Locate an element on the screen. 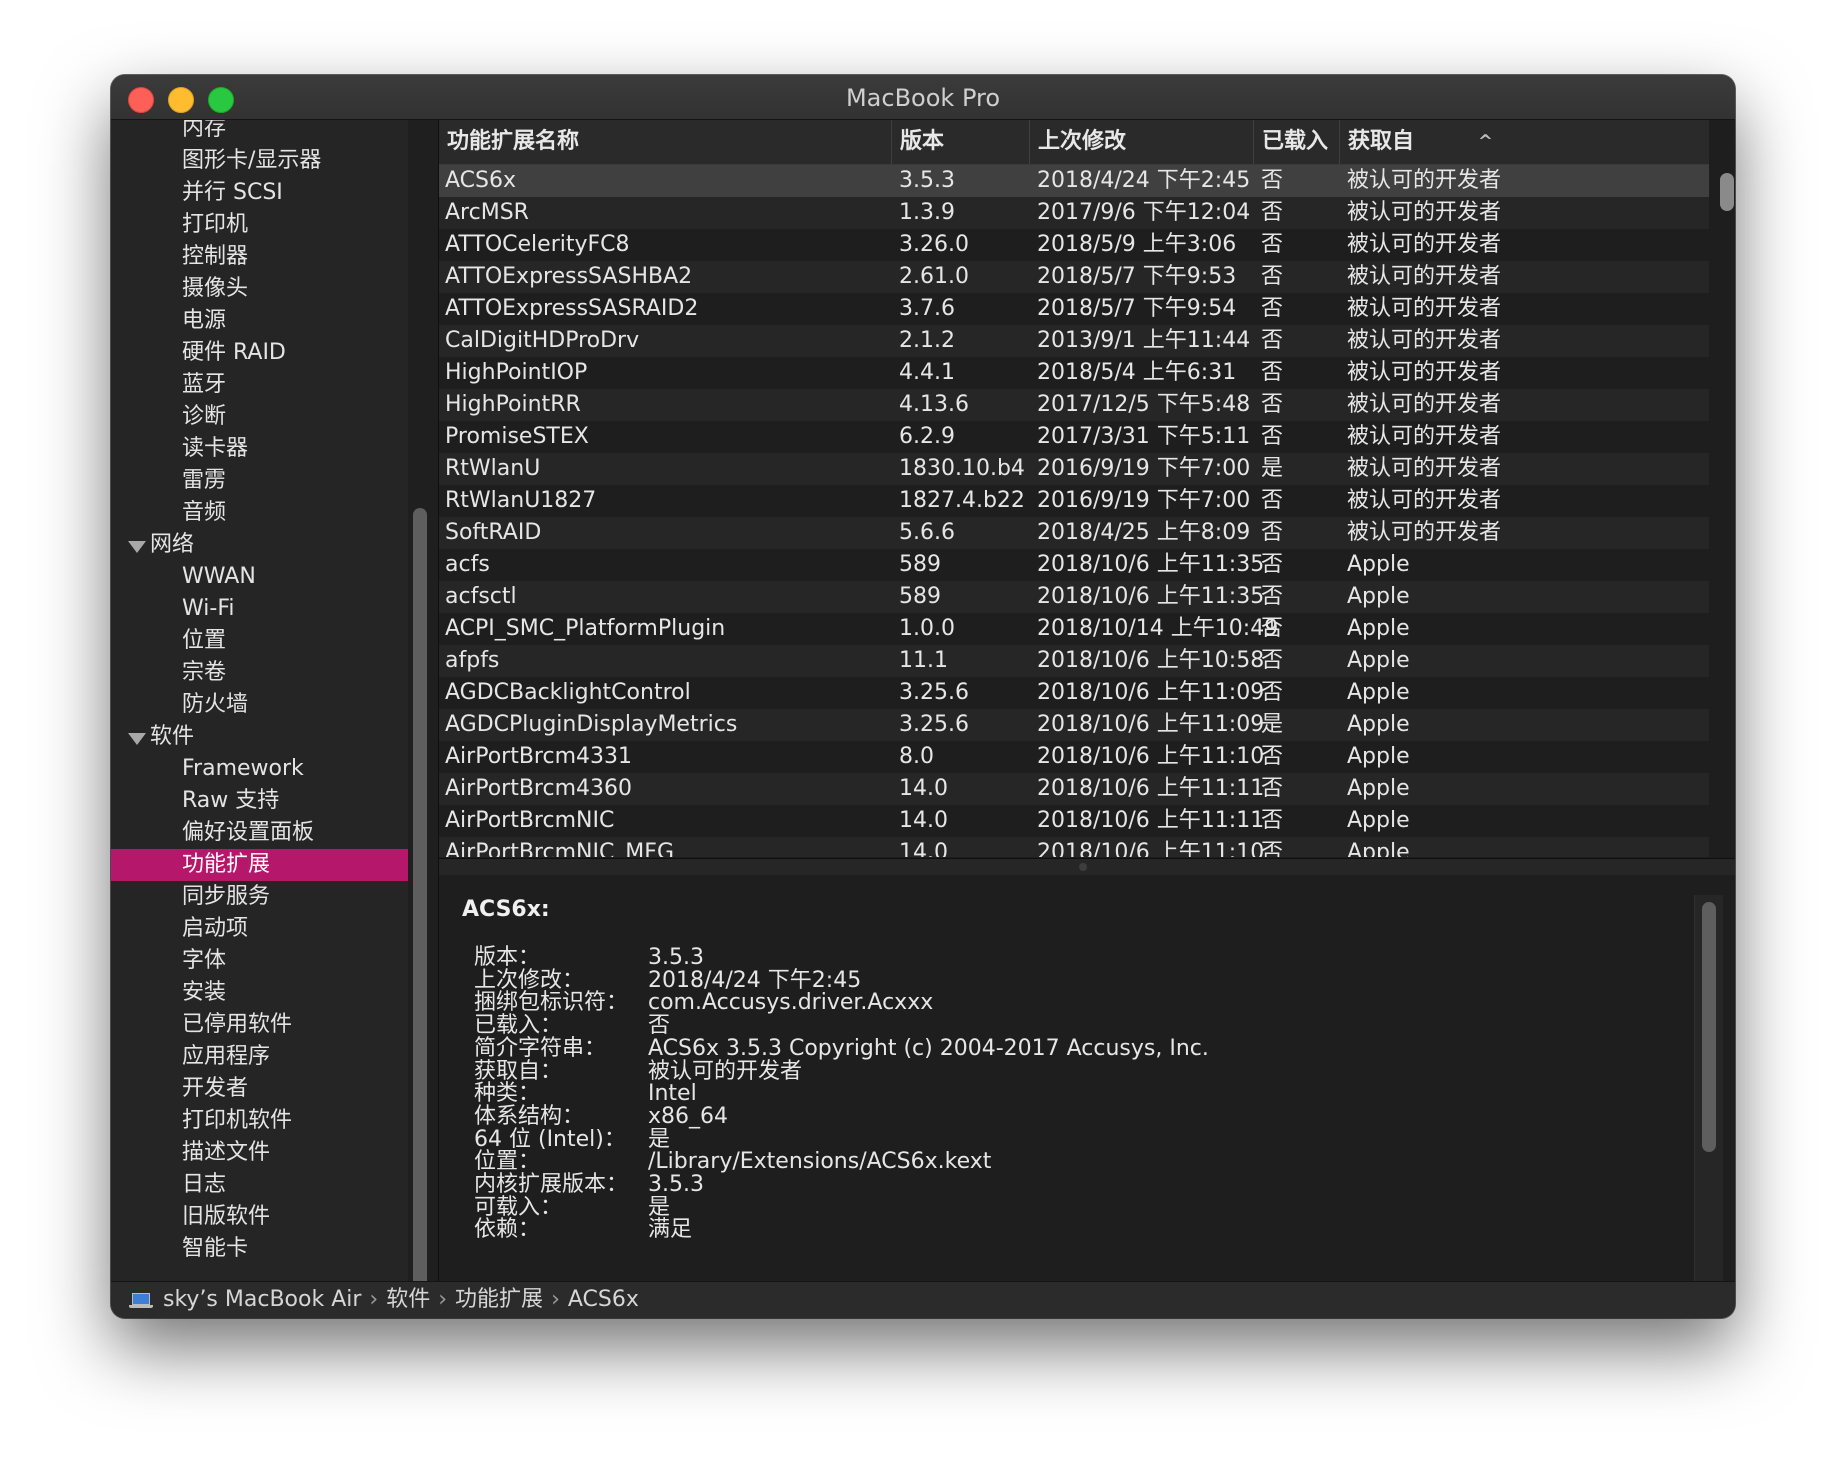 The image size is (1846, 1466). sidebar-item: 智能卡 is located at coordinates (259, 1249).